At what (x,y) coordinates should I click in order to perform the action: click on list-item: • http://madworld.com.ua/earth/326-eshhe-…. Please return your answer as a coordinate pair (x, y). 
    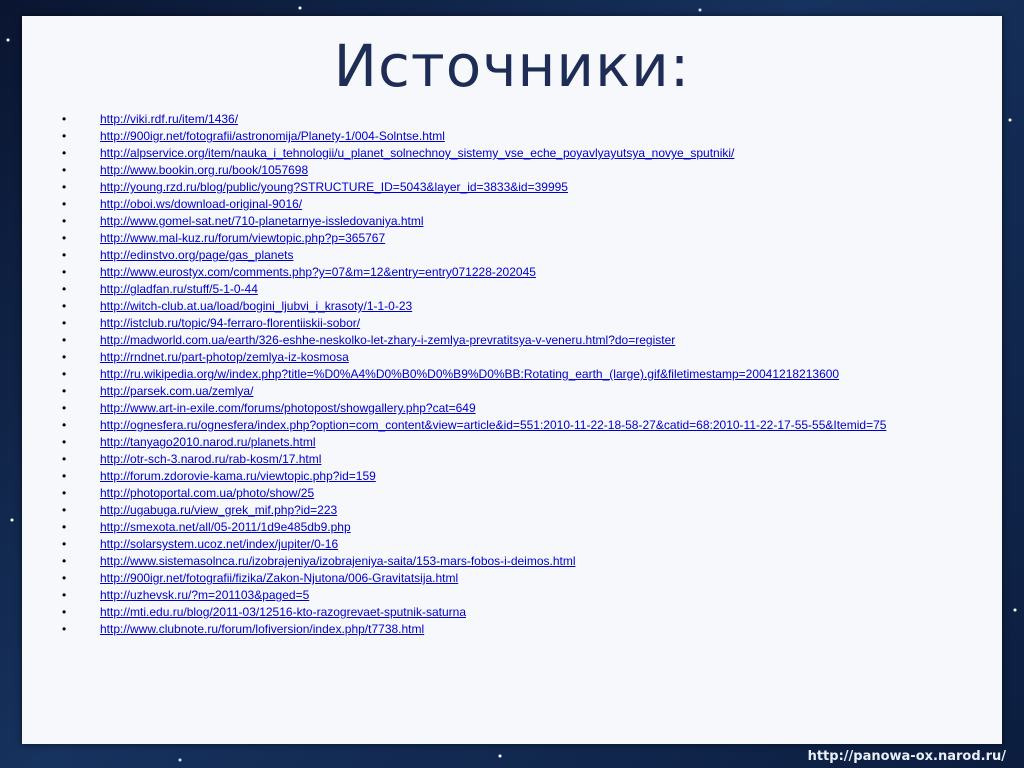
    Looking at the image, I should click on (527, 340).